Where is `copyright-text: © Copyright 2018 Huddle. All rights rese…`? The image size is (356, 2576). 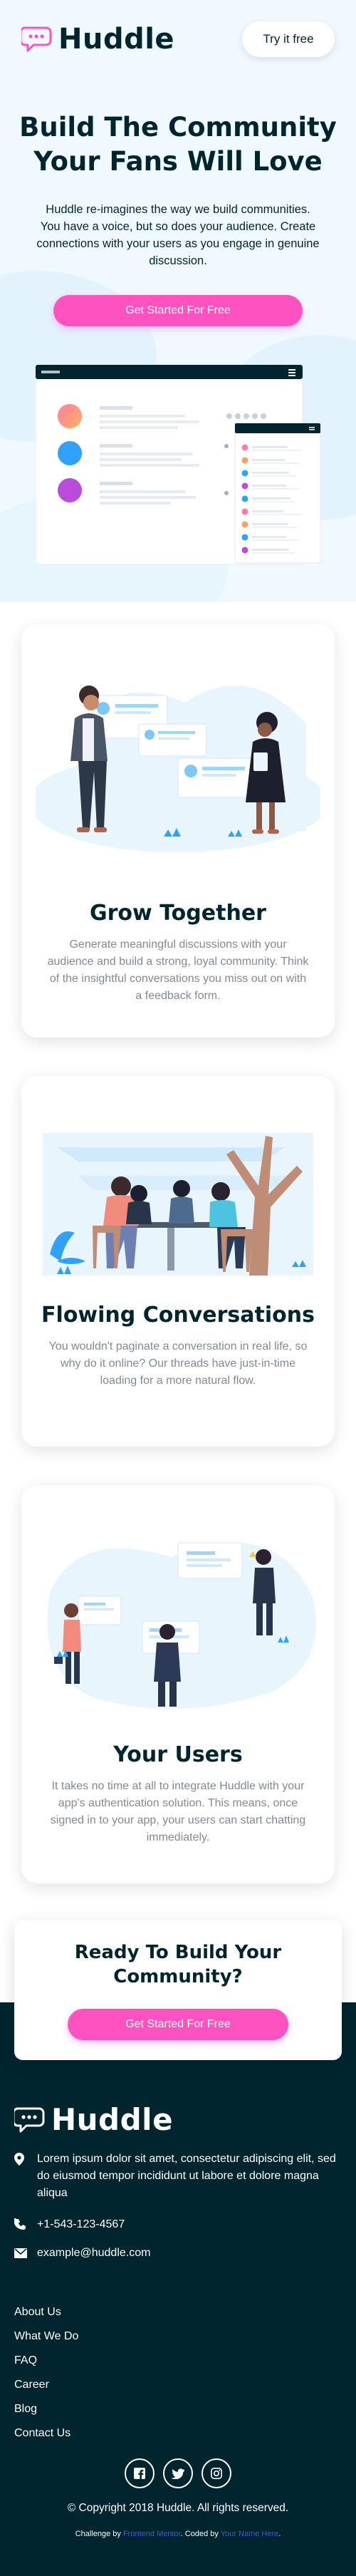 copyright-text: © Copyright 2018 Huddle. All rights rese… is located at coordinates (178, 2508).